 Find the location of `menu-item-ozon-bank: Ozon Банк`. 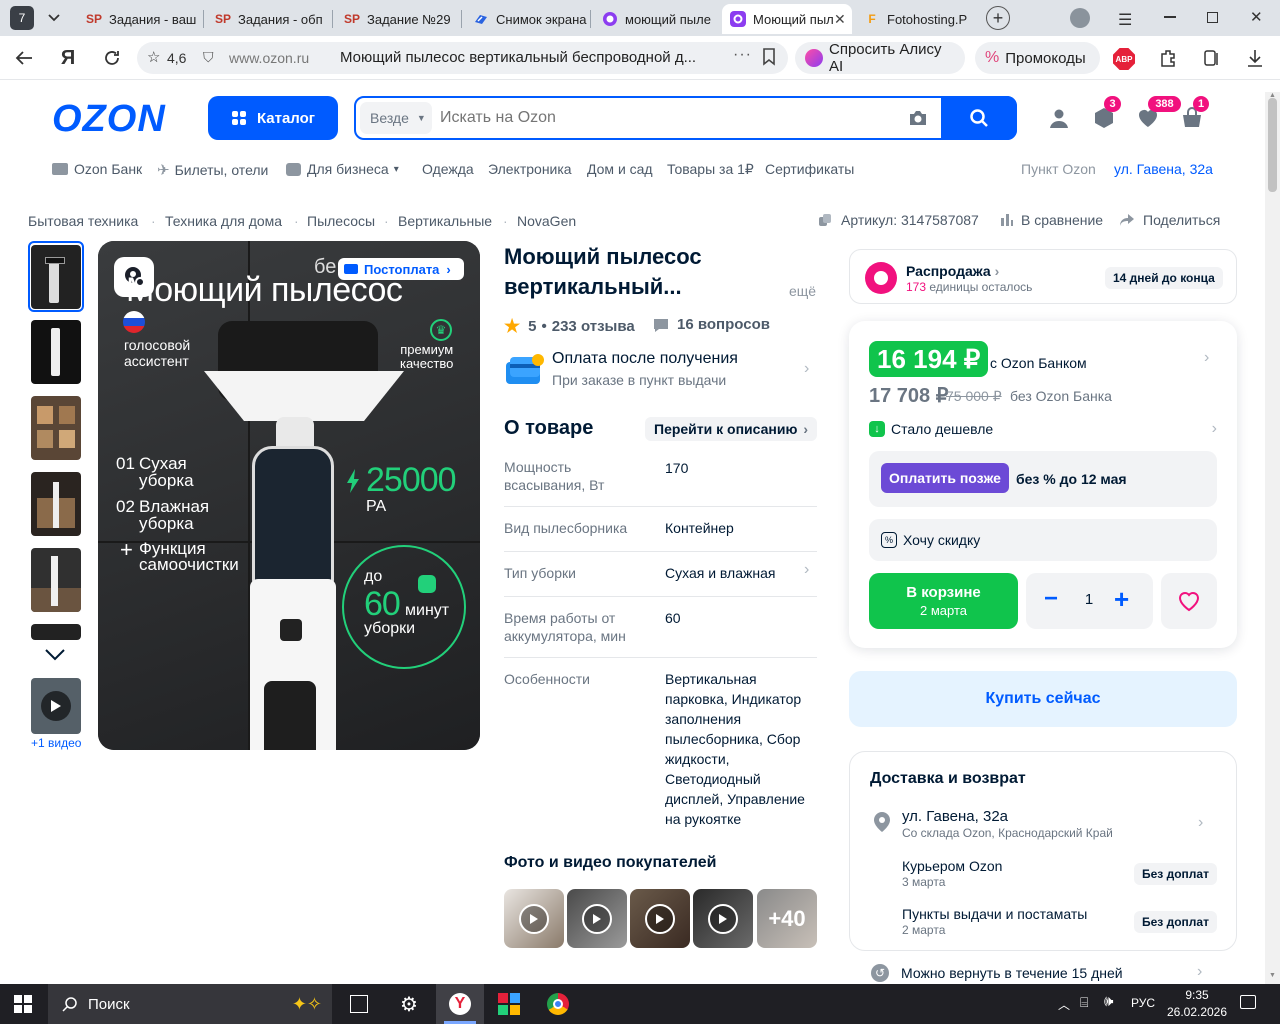

menu-item-ozon-bank: Ozon Банк is located at coordinates (97, 169).